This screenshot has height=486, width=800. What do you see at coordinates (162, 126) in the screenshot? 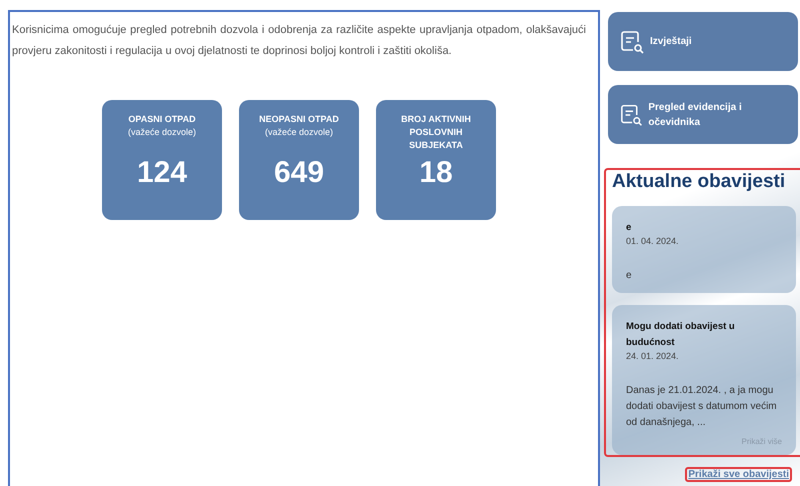
I see `stat-label: OPASNI OTPAD (važeće dozvole)` at bounding box center [162, 126].